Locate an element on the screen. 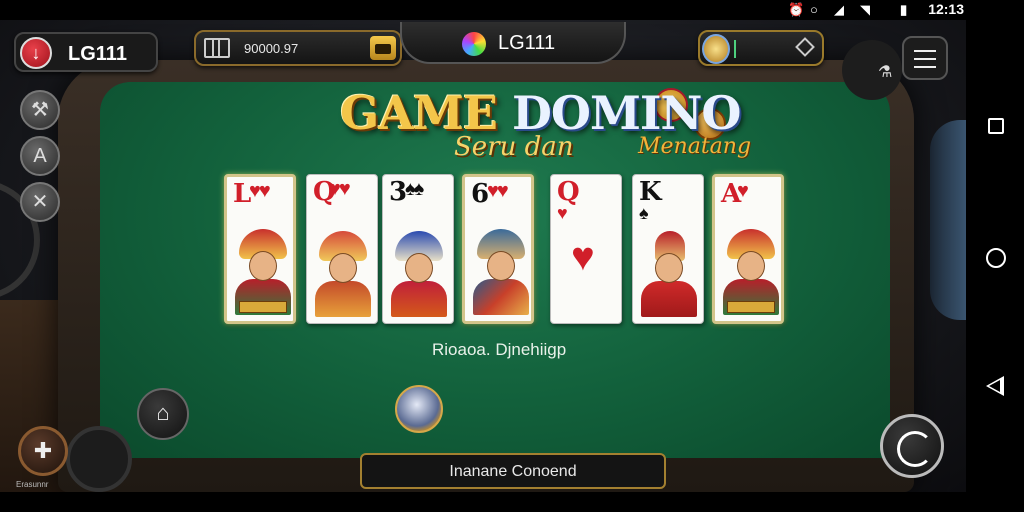 The width and height of the screenshot is (1024, 512). refresh-button is located at coordinates (912, 446).